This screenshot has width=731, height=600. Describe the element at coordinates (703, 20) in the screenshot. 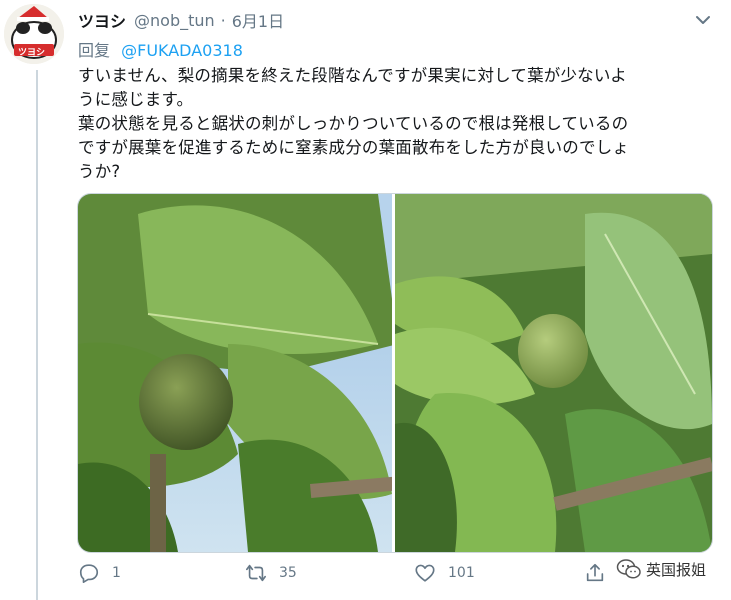

I see `chevron-down-icon` at that location.